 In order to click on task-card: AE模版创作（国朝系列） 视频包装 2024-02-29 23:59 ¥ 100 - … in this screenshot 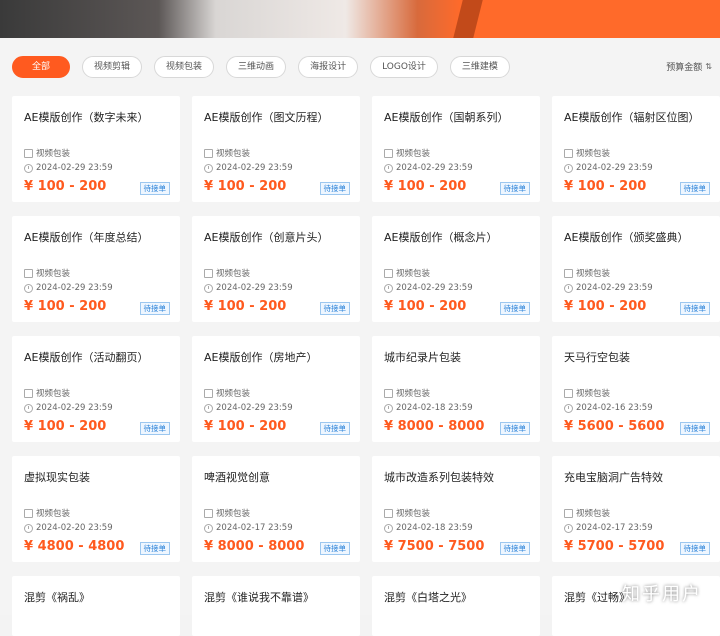, I will do `click(456, 149)`.